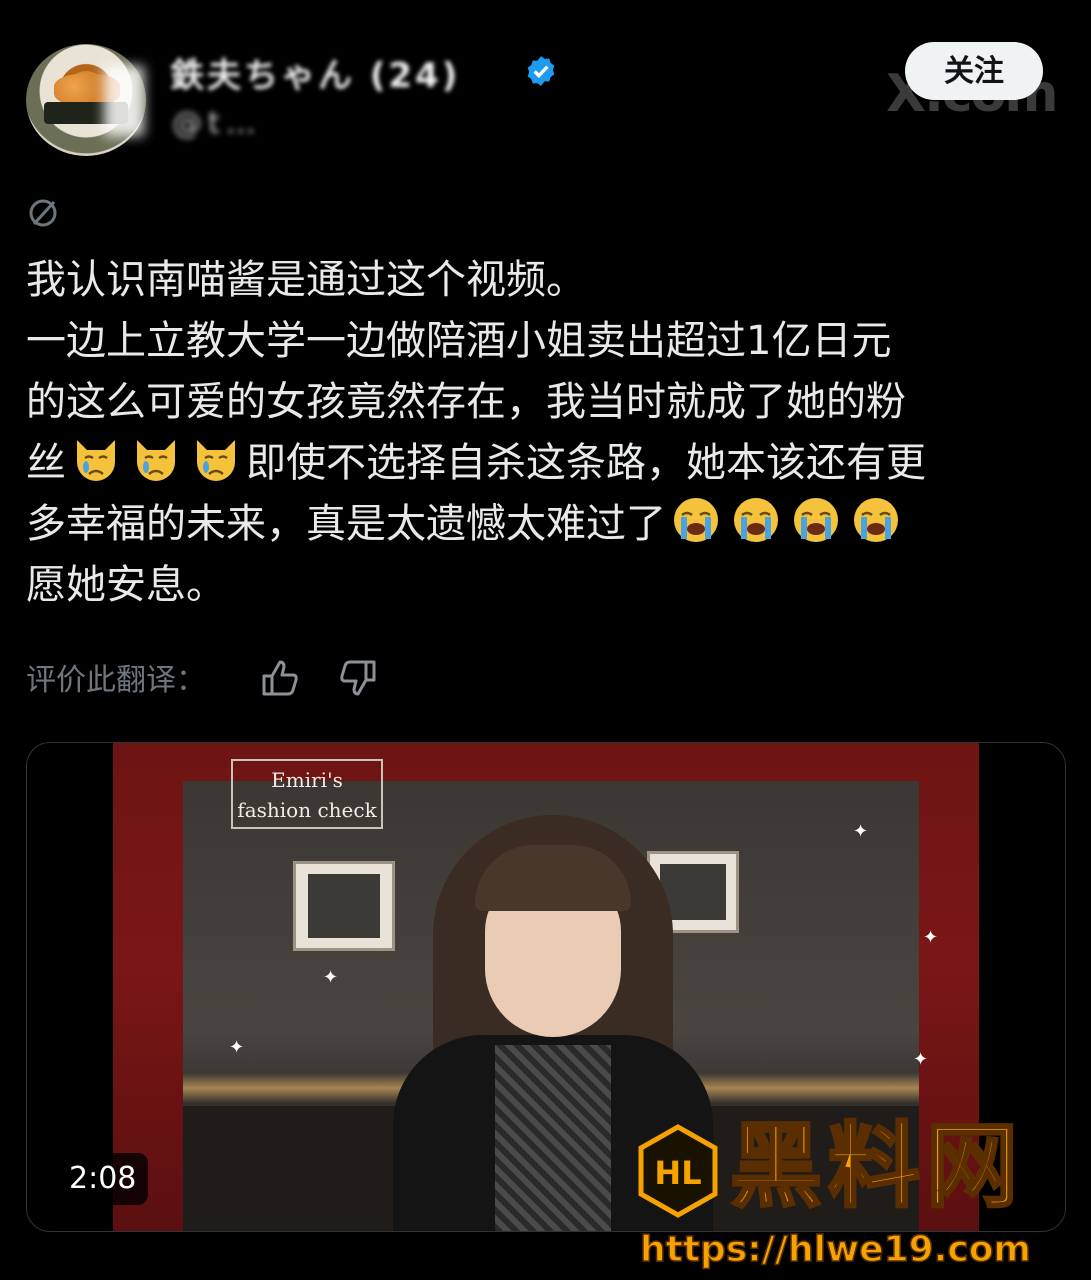 The height and width of the screenshot is (1280, 1091). What do you see at coordinates (358, 678) in the screenshot?
I see `thumbs-down-icon` at bounding box center [358, 678].